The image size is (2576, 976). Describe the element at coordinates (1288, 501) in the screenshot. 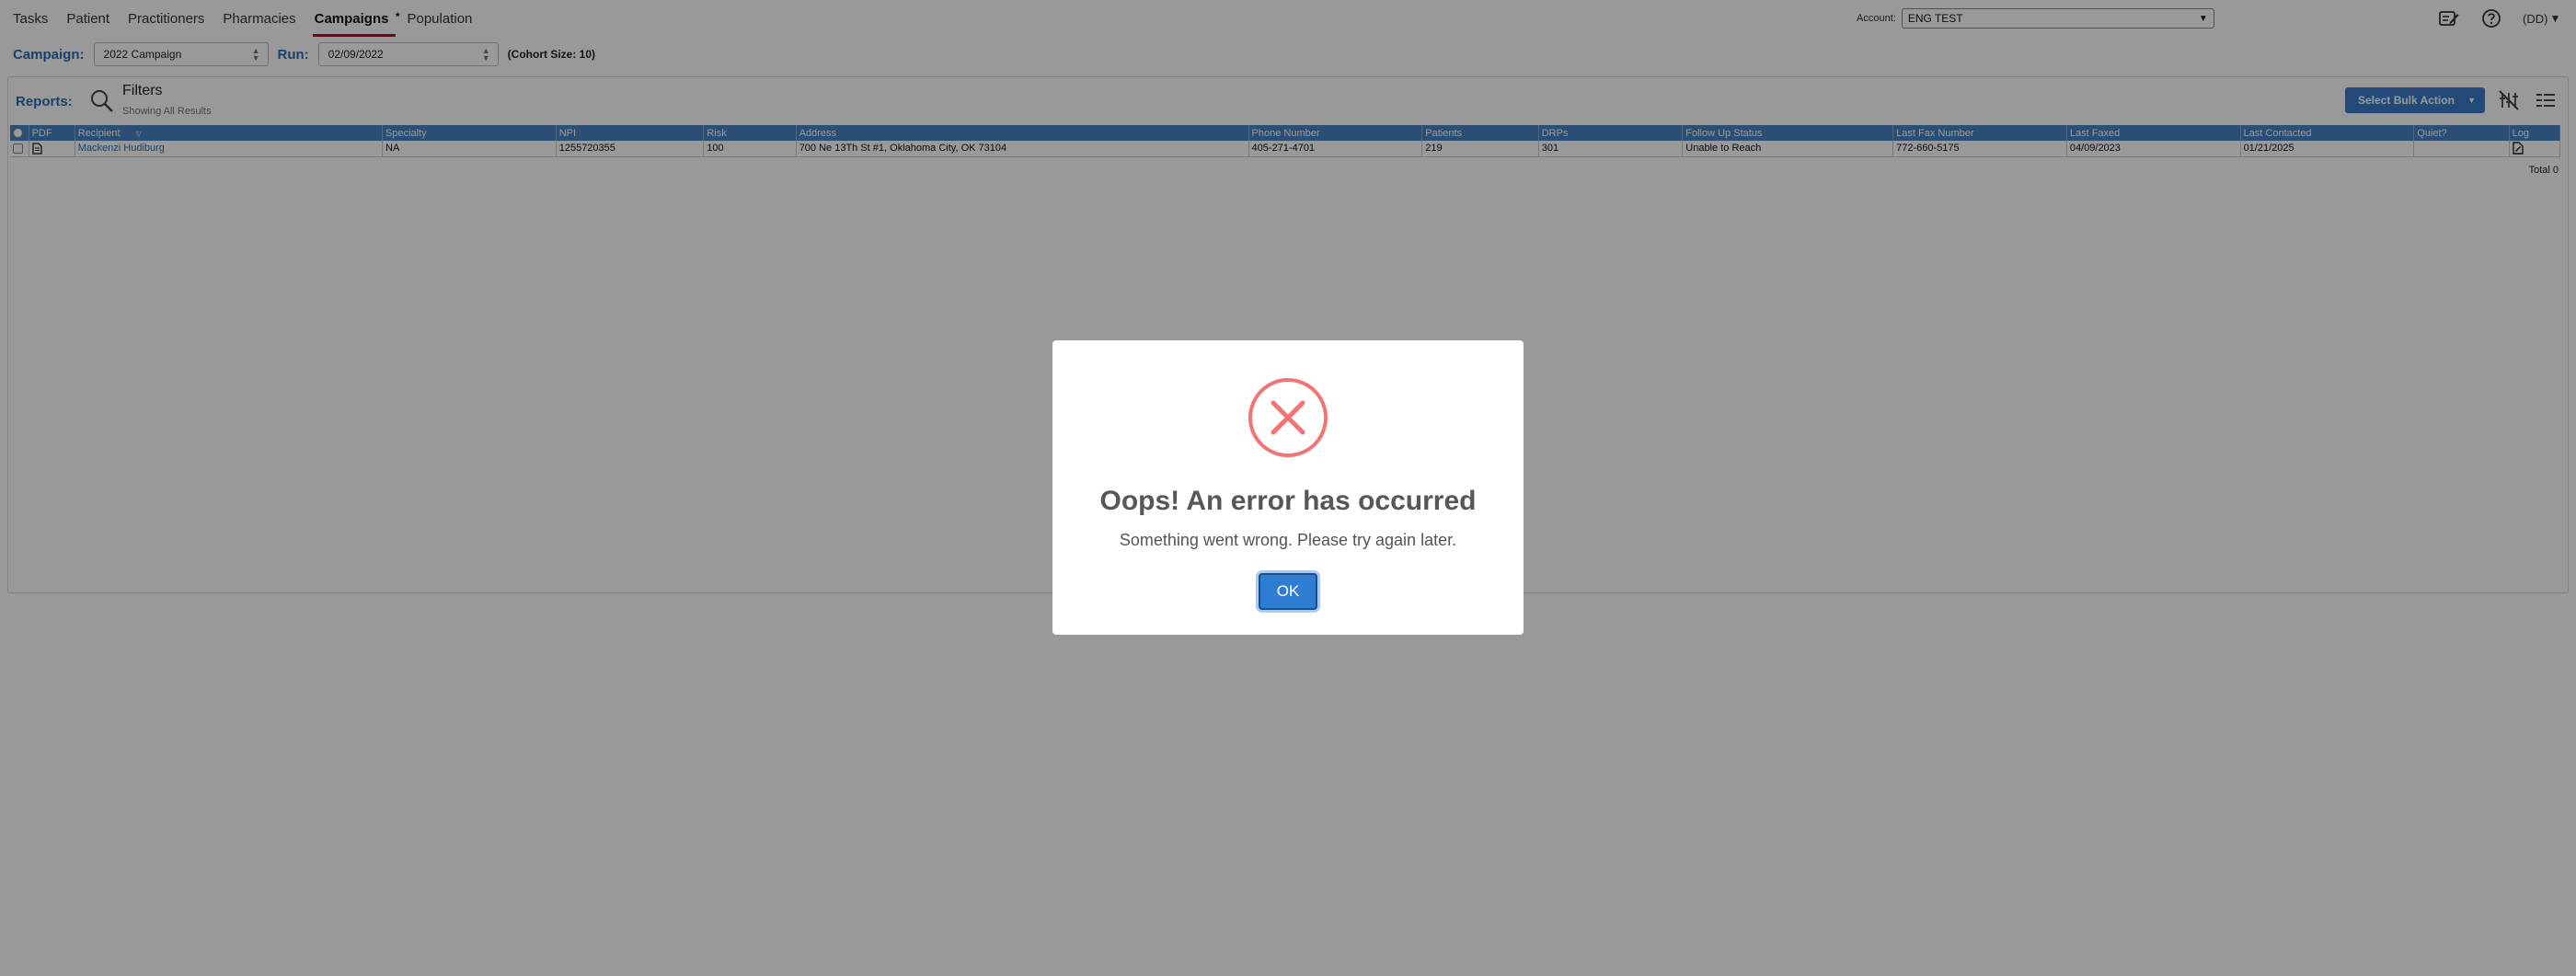

I see `dialog-title: Oops! An error has occurred` at that location.